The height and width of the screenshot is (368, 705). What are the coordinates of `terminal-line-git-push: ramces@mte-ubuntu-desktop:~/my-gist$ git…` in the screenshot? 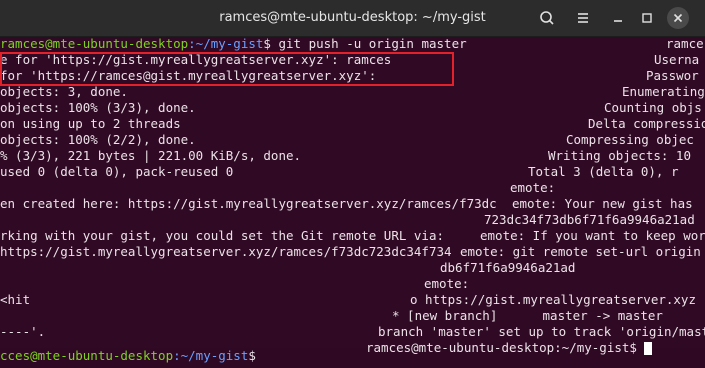 It's located at (233, 44).